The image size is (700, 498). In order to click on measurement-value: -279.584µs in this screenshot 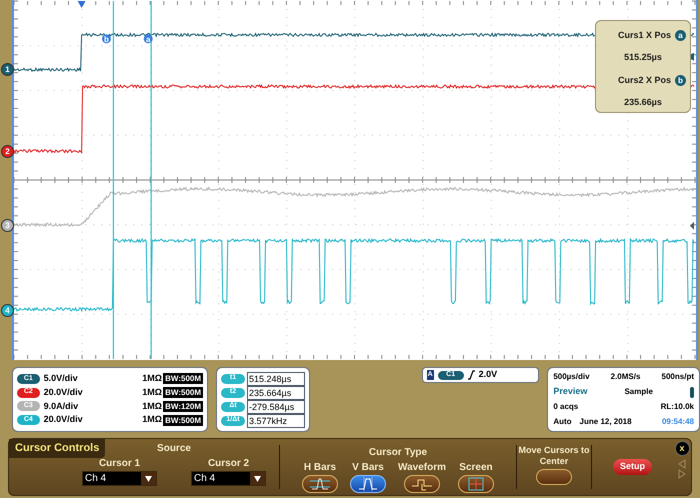, I will do `click(276, 407)`.